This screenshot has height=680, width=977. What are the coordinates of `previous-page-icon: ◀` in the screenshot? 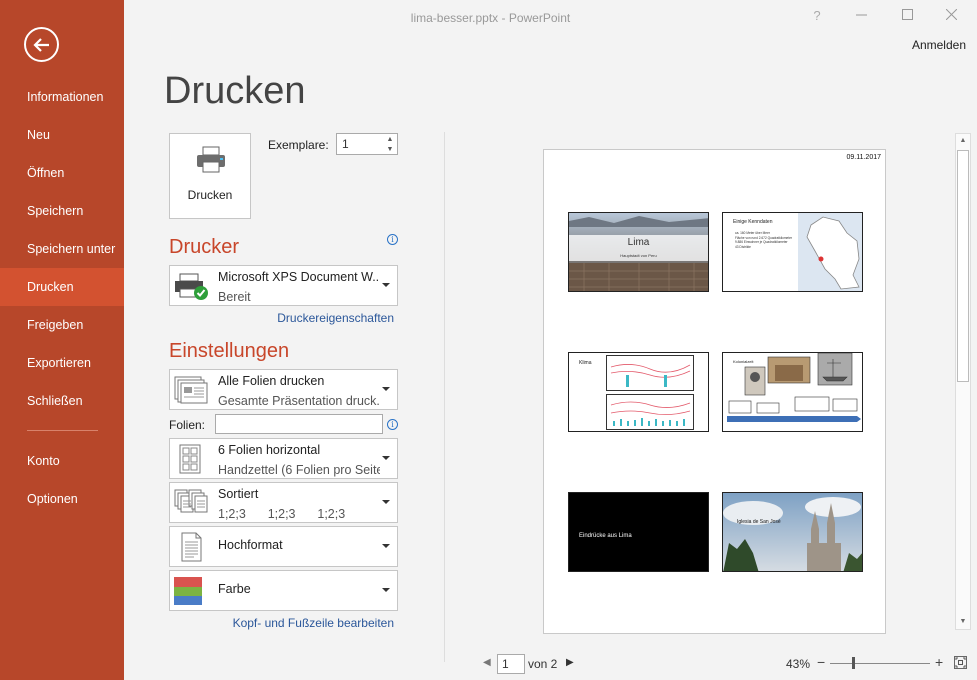 It's located at (487, 662).